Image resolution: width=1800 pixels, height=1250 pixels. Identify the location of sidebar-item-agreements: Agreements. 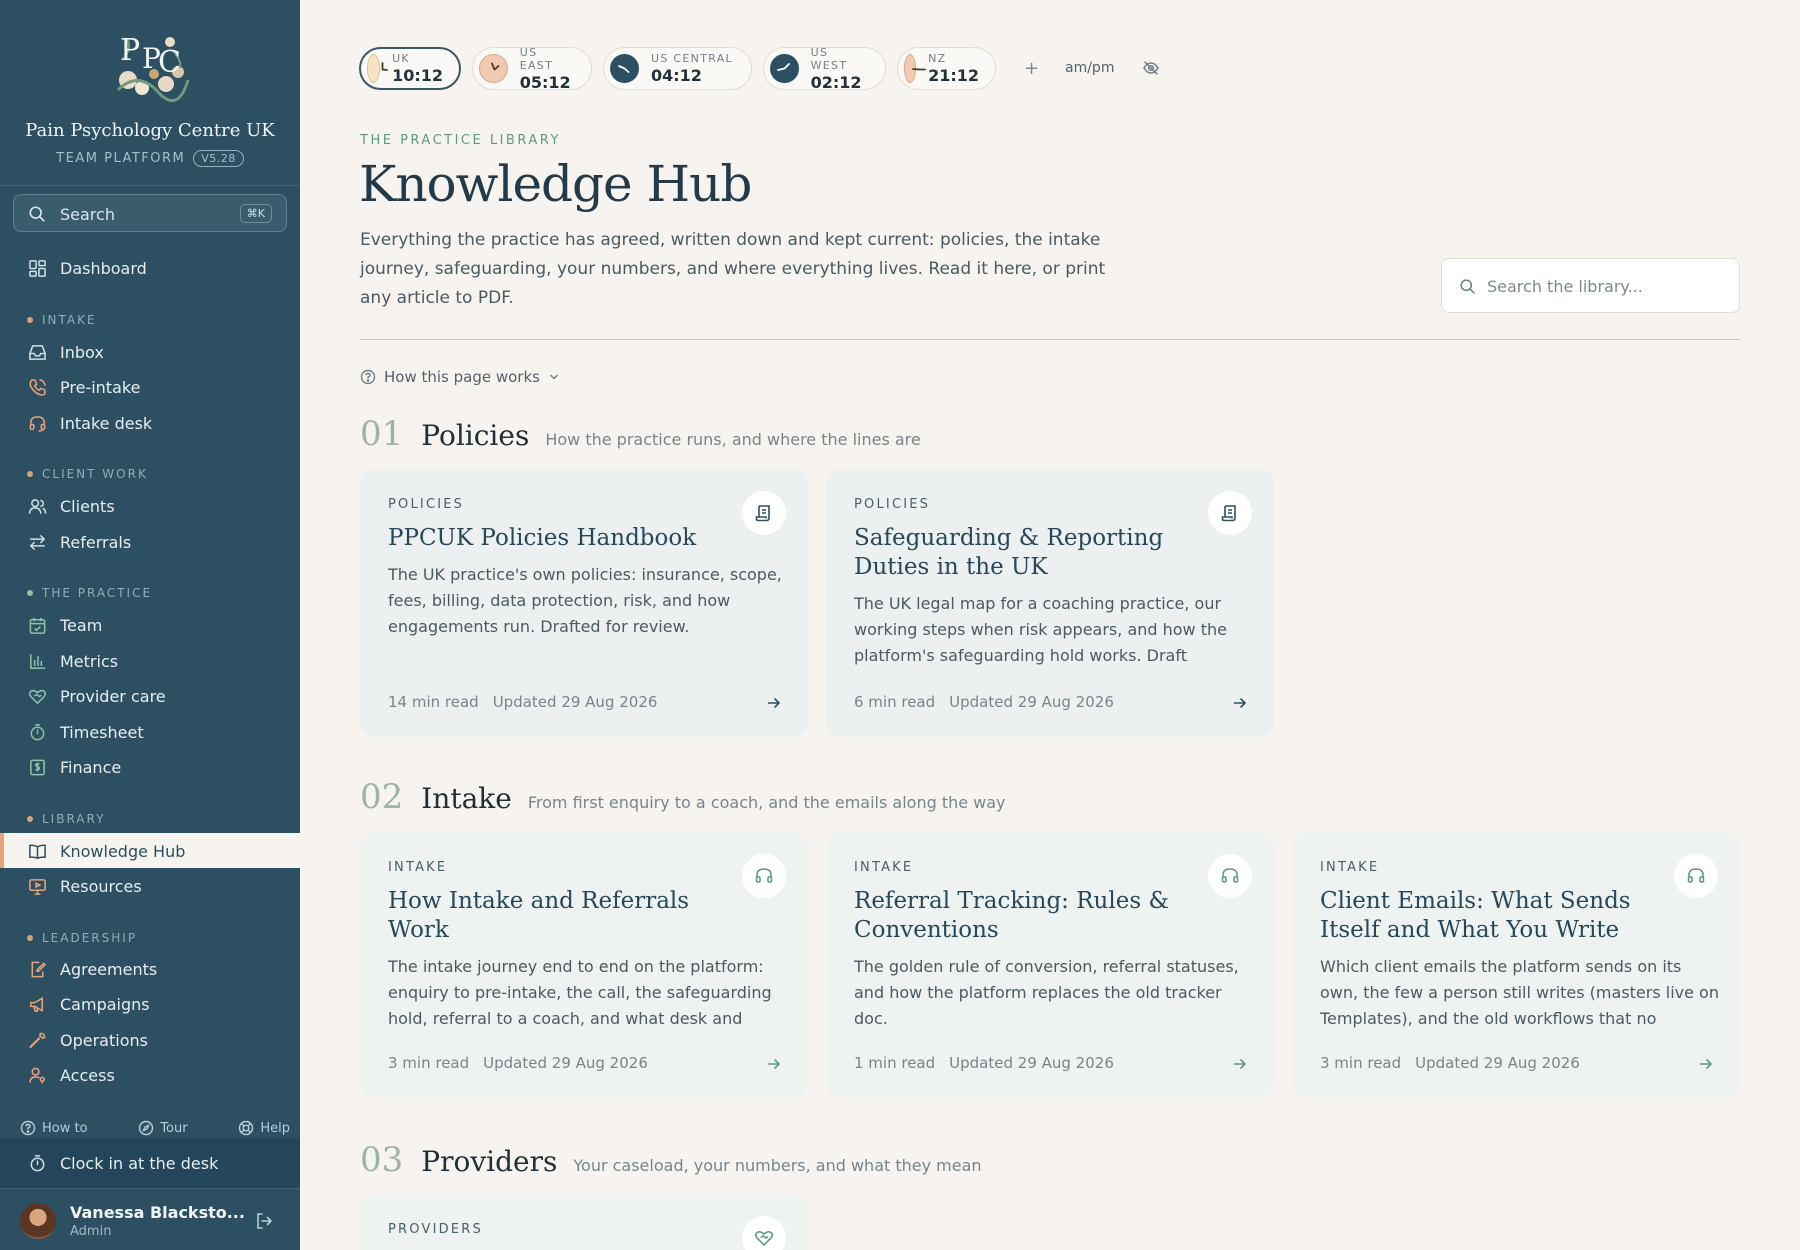
(150, 969).